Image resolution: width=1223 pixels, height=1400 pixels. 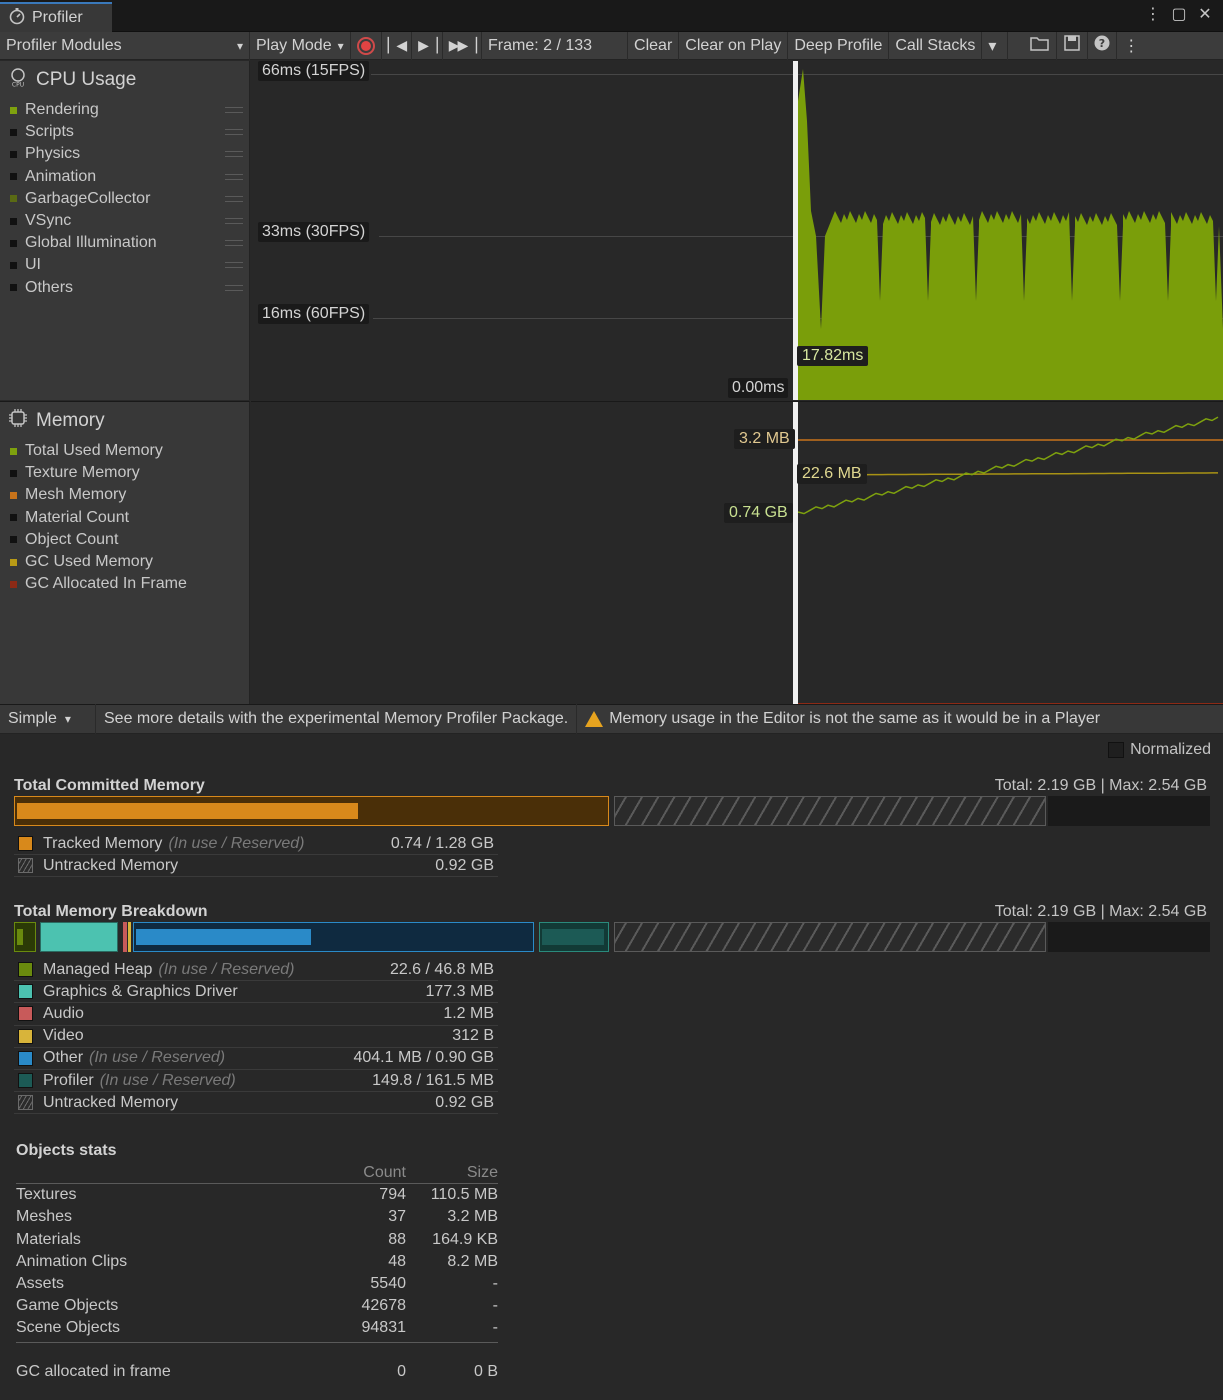 I want to click on view-mode-dropdown: Simple ▾, so click(x=48, y=719).